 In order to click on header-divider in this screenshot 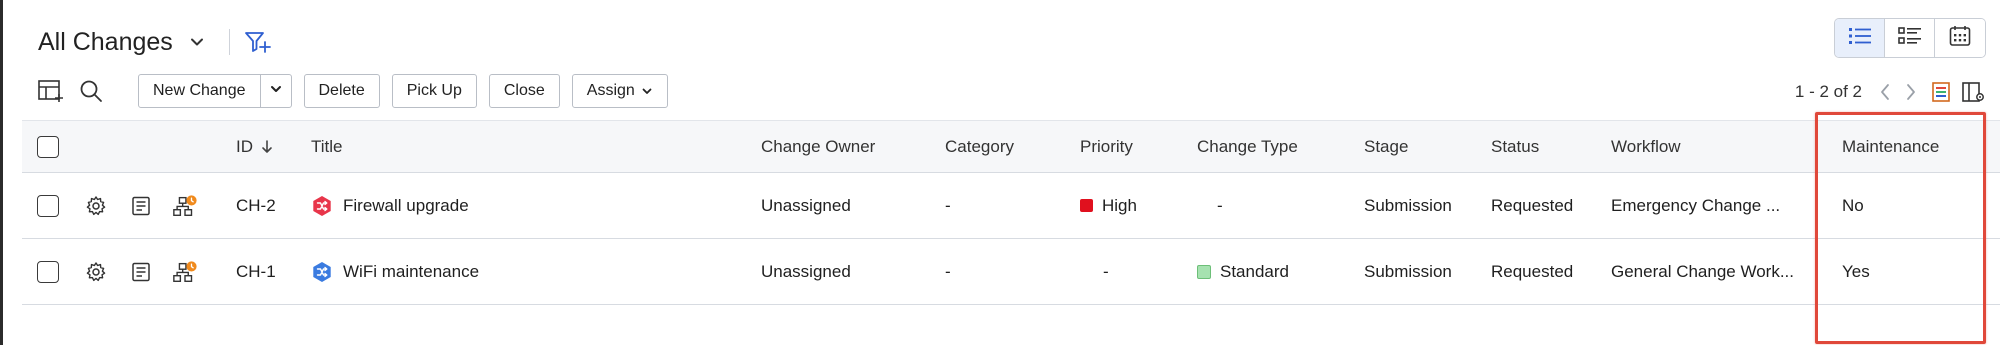, I will do `click(229, 42)`.